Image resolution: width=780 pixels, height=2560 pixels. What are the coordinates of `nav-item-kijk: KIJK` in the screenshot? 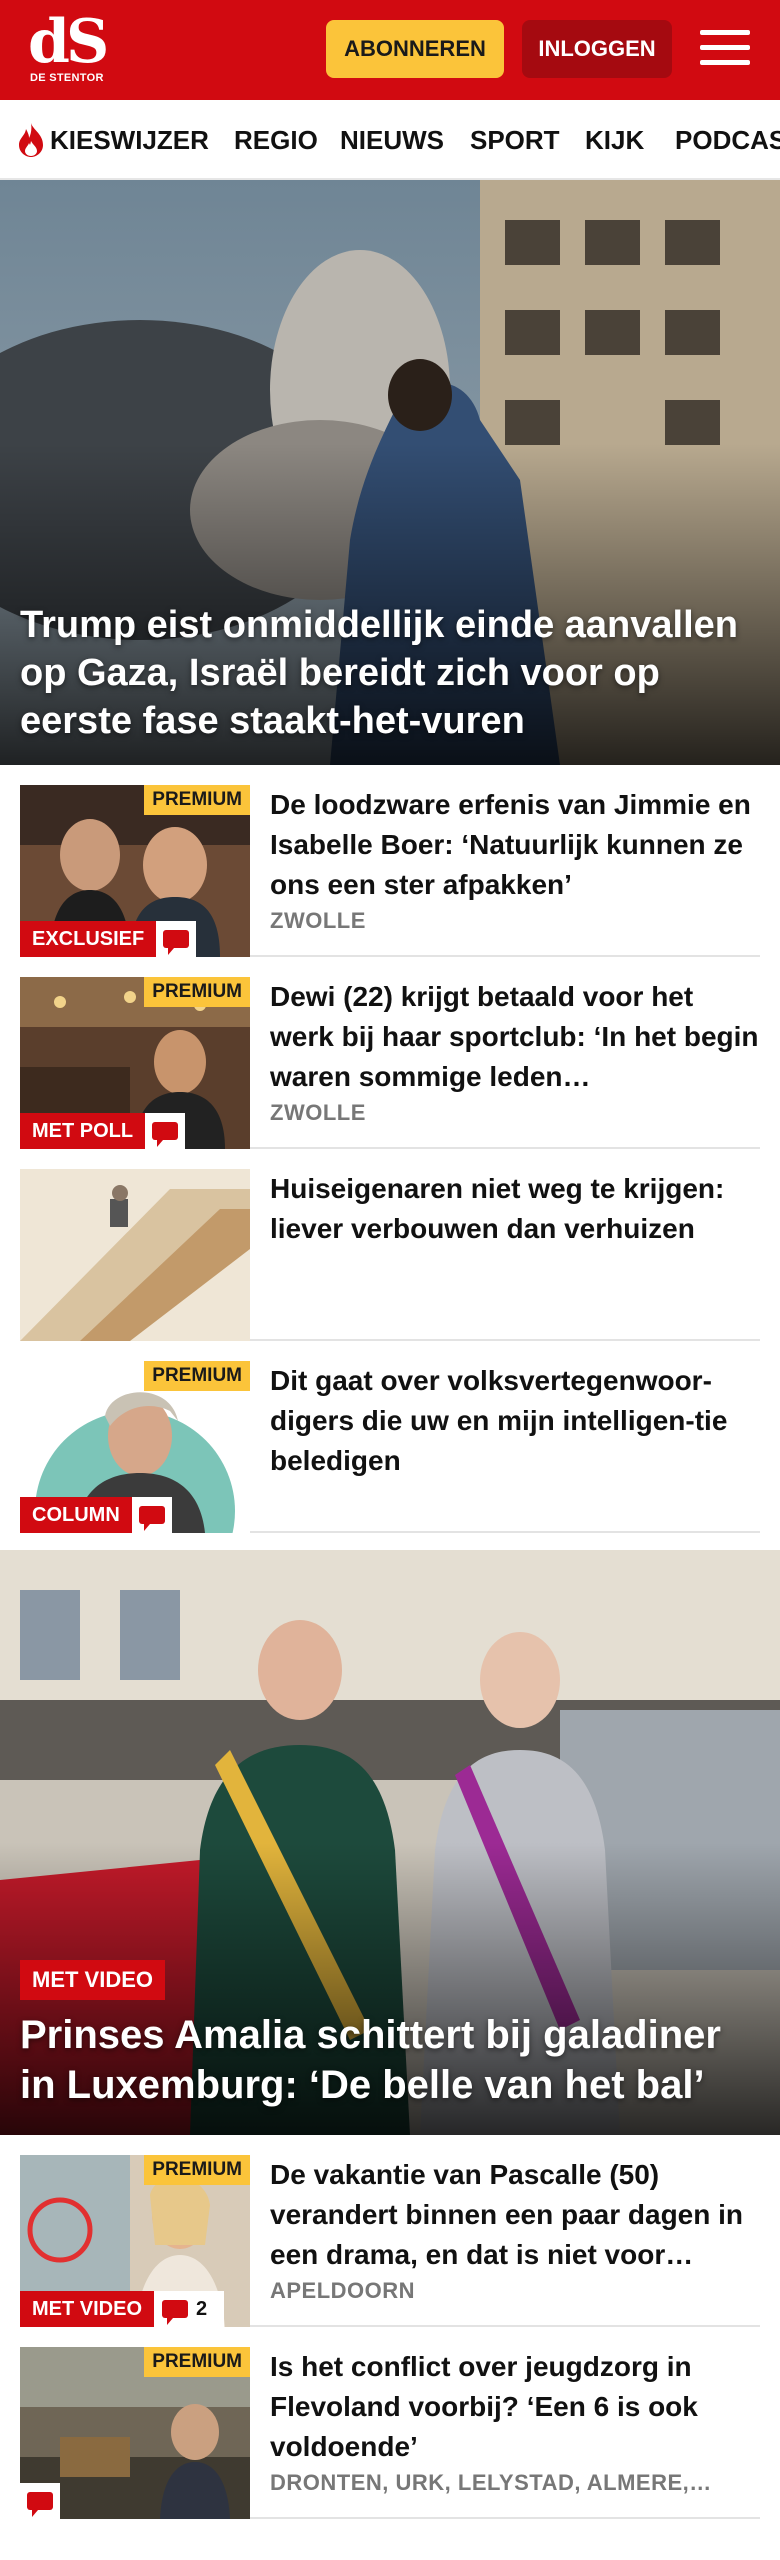 It's located at (614, 140).